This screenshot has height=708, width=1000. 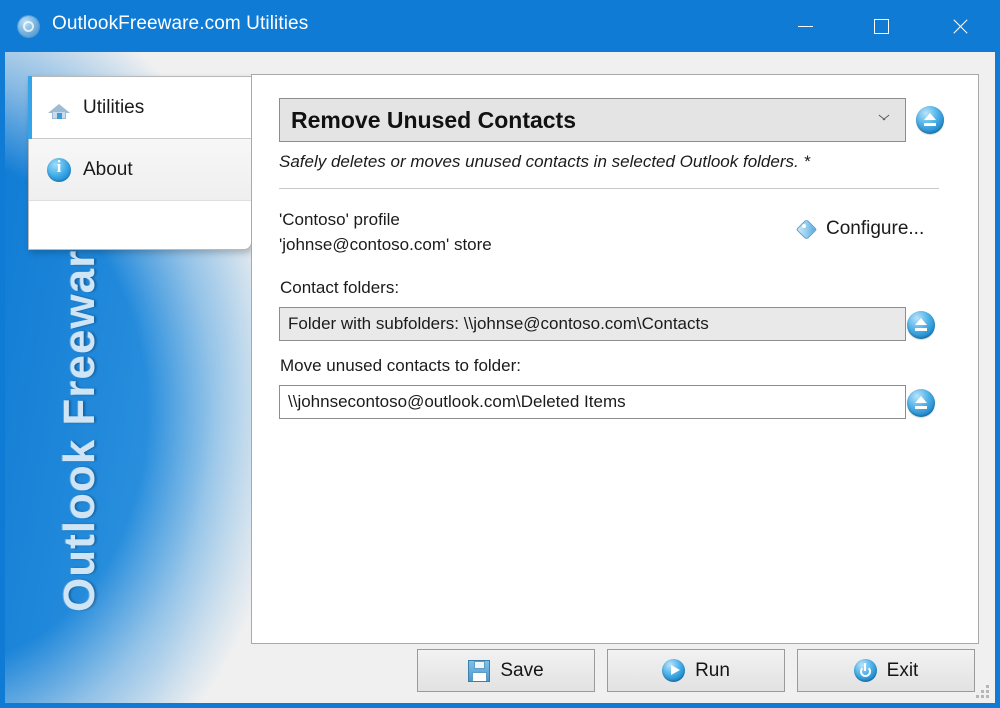 I want to click on play-icon, so click(x=674, y=670).